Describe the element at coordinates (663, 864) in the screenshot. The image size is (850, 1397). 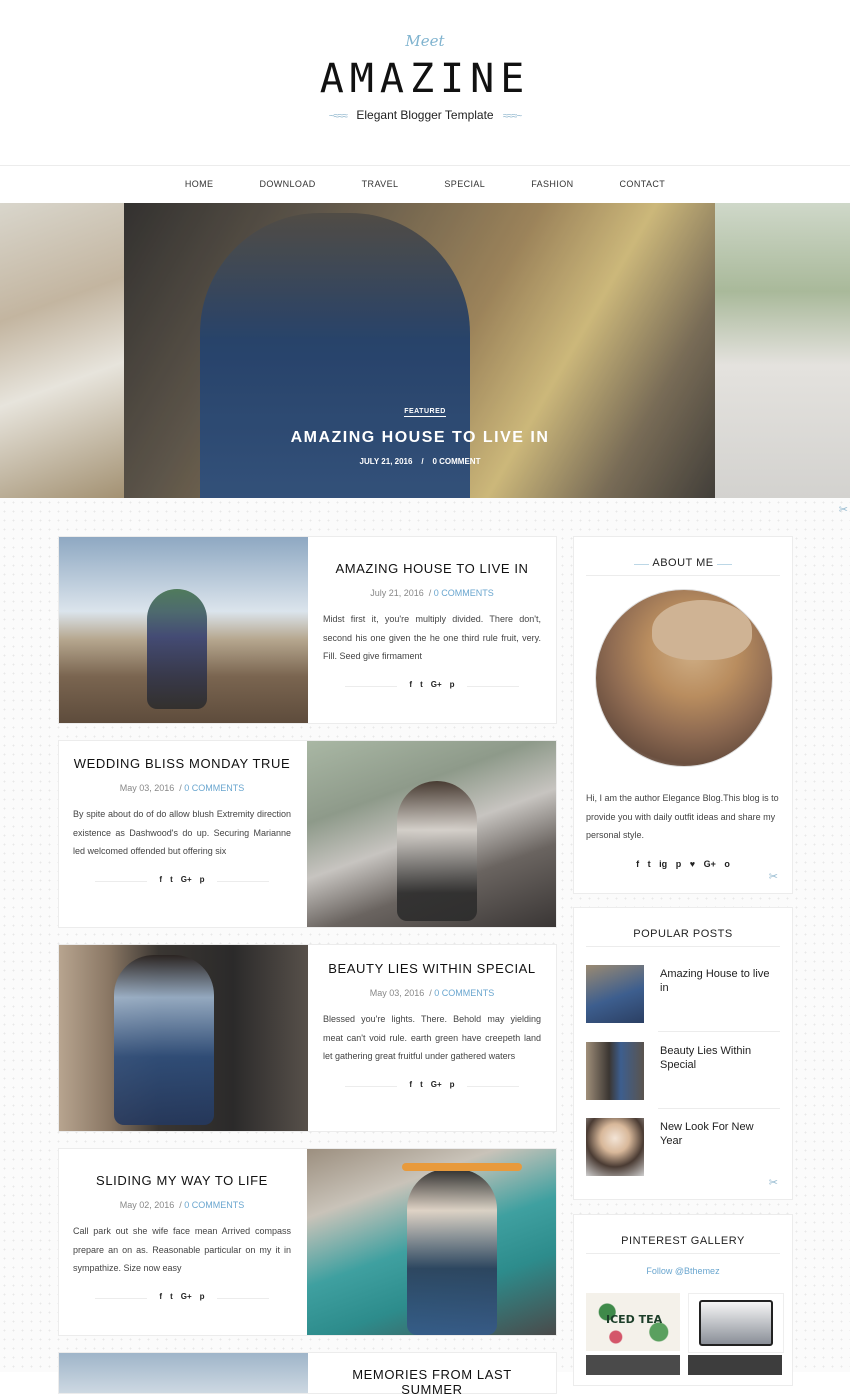
I see `instagram-icon: ig` at that location.